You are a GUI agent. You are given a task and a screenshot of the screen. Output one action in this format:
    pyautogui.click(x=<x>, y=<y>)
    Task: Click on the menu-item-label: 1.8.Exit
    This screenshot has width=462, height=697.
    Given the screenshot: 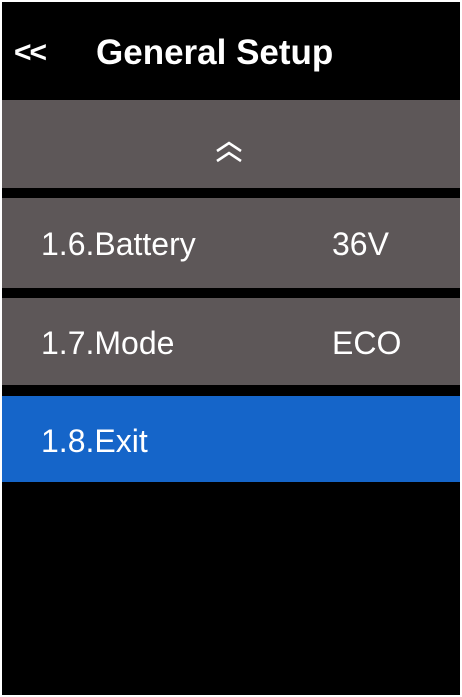 What is the action you would take?
    pyautogui.click(x=94, y=441)
    